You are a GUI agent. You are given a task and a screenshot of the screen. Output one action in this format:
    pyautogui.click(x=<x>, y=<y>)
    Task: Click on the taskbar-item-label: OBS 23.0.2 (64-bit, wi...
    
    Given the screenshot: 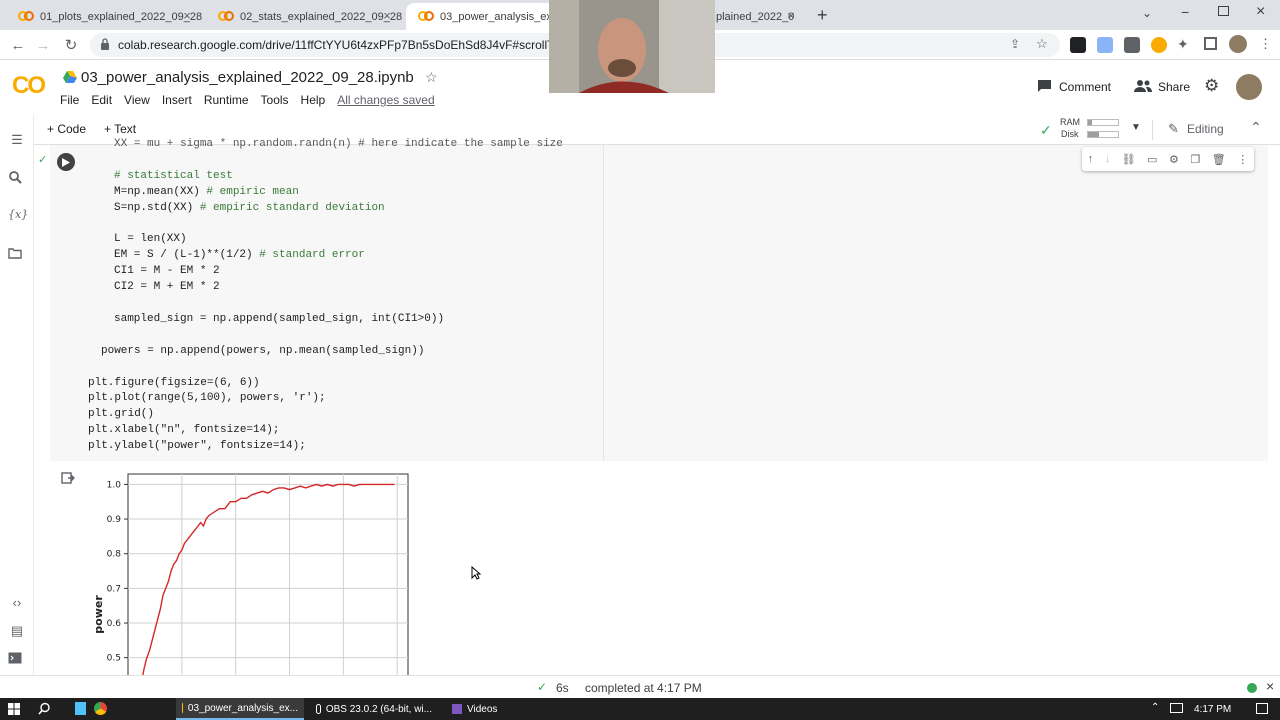 What is the action you would take?
    pyautogui.click(x=378, y=709)
    